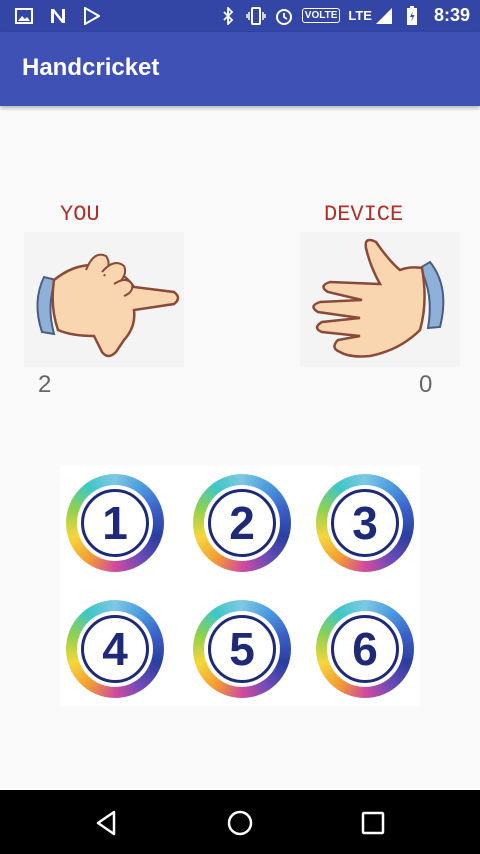 Image resolution: width=480 pixels, height=854 pixels. I want to click on number-4-label: 4, so click(115, 649).